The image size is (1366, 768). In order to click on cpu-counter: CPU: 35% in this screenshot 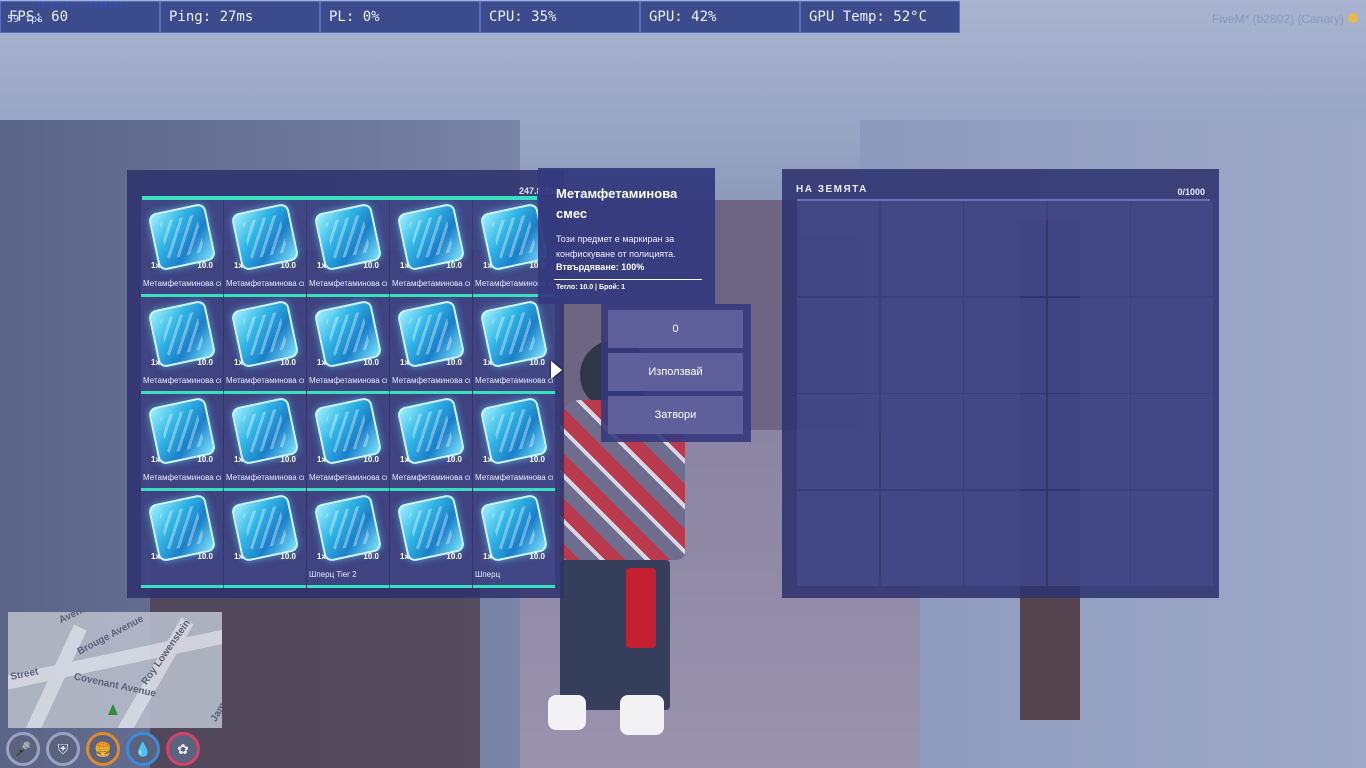, I will do `click(560, 17)`.